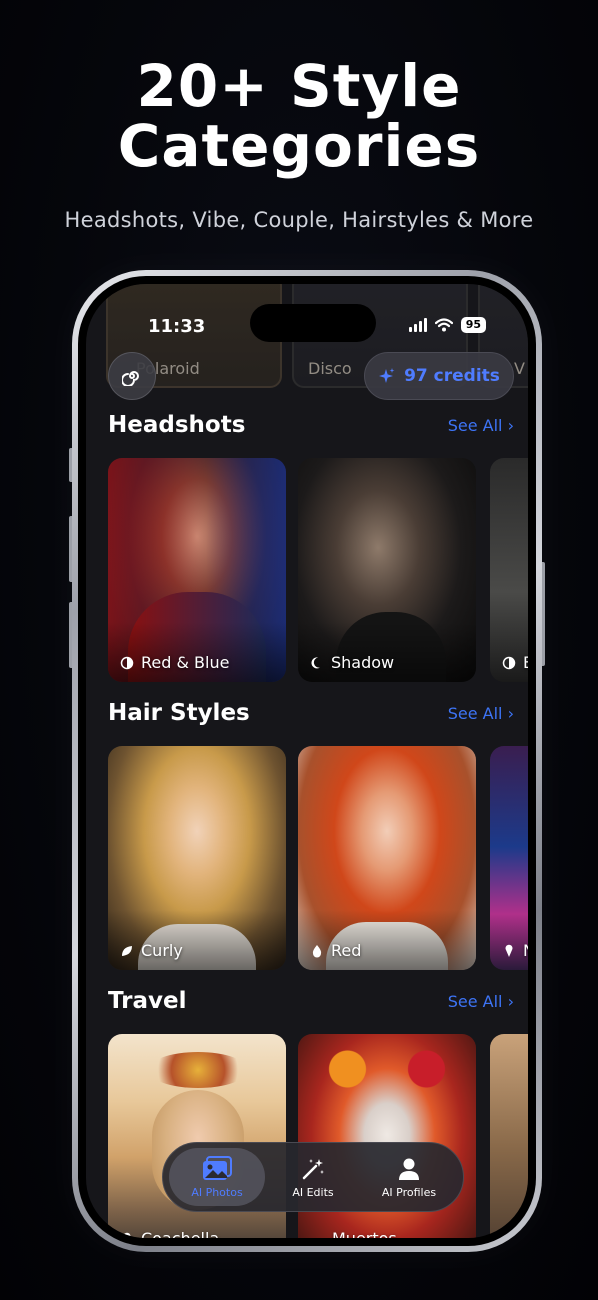  What do you see at coordinates (217, 1167) in the screenshot?
I see `photos-icon` at bounding box center [217, 1167].